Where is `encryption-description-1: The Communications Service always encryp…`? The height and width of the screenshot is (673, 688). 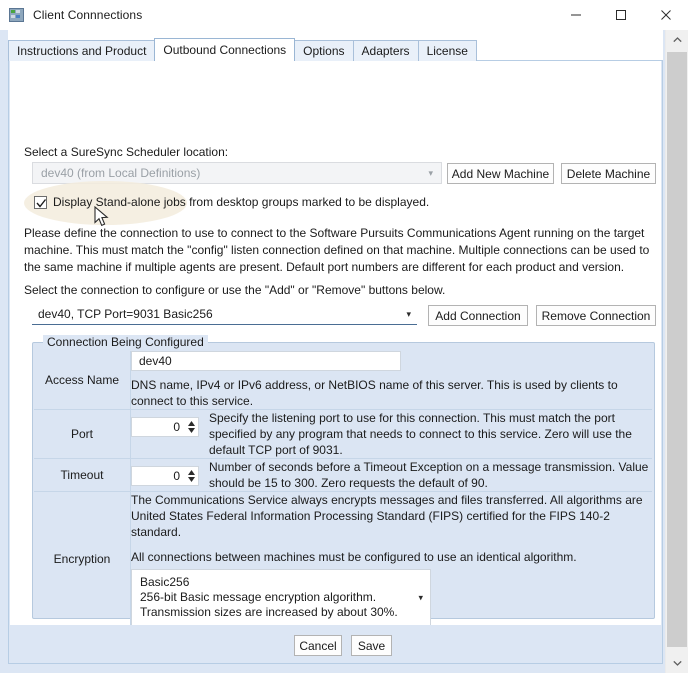 encryption-description-1: The Communications Service always encryp… is located at coordinates (387, 516).